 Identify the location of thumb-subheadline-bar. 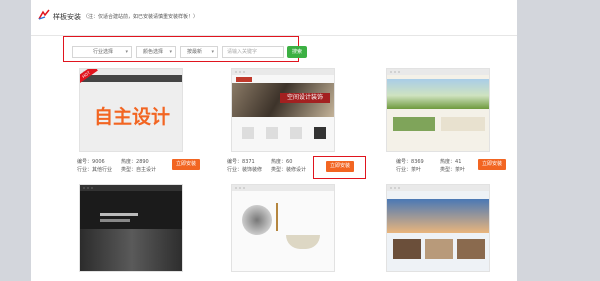
(115, 220).